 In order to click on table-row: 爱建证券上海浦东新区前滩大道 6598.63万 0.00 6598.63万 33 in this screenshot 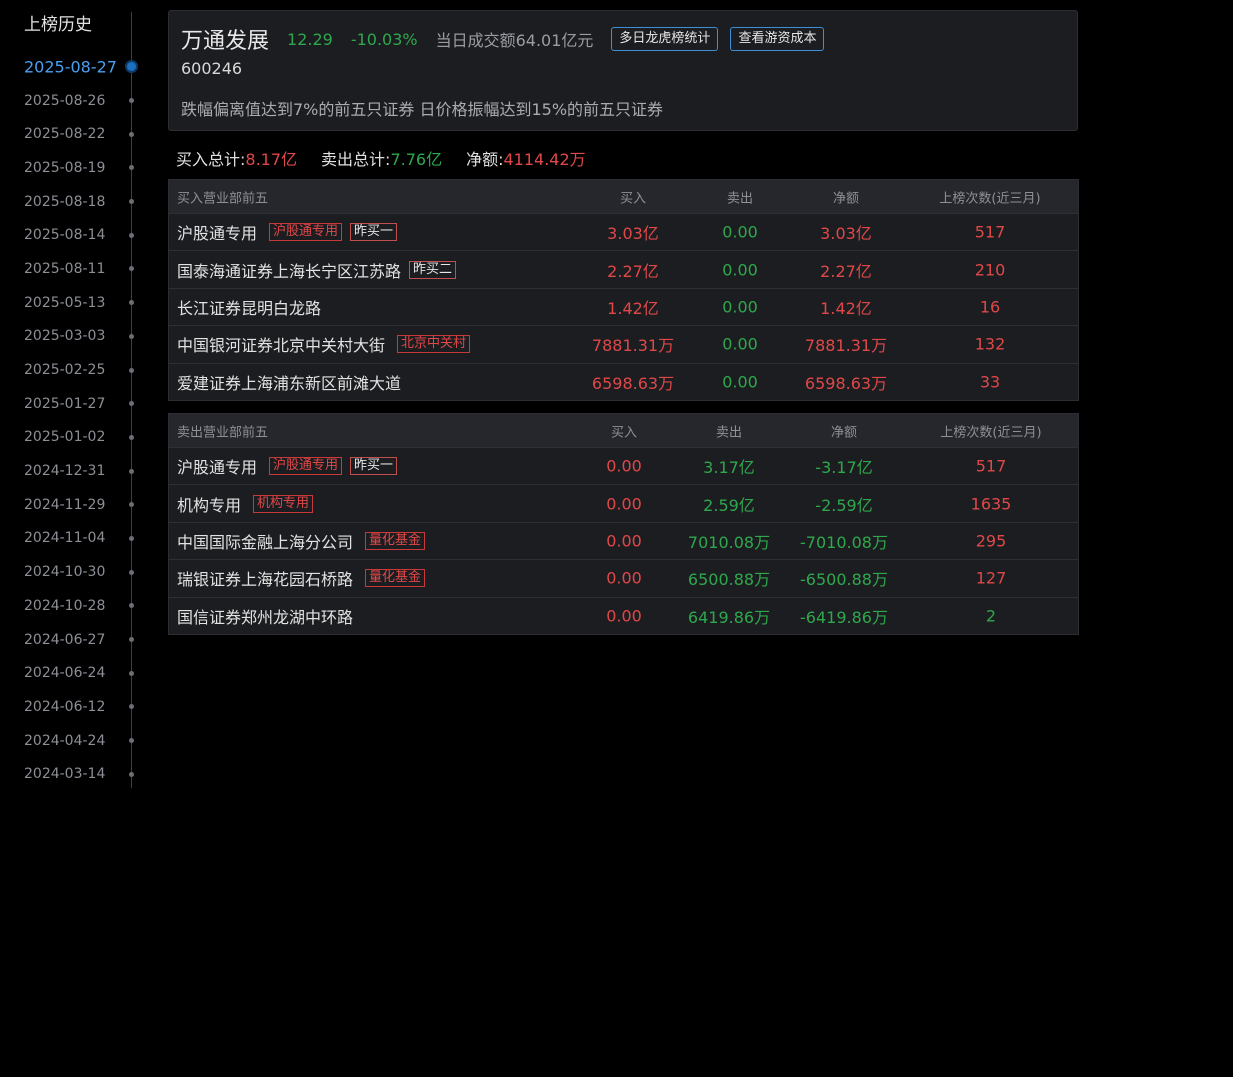, I will do `click(623, 381)`.